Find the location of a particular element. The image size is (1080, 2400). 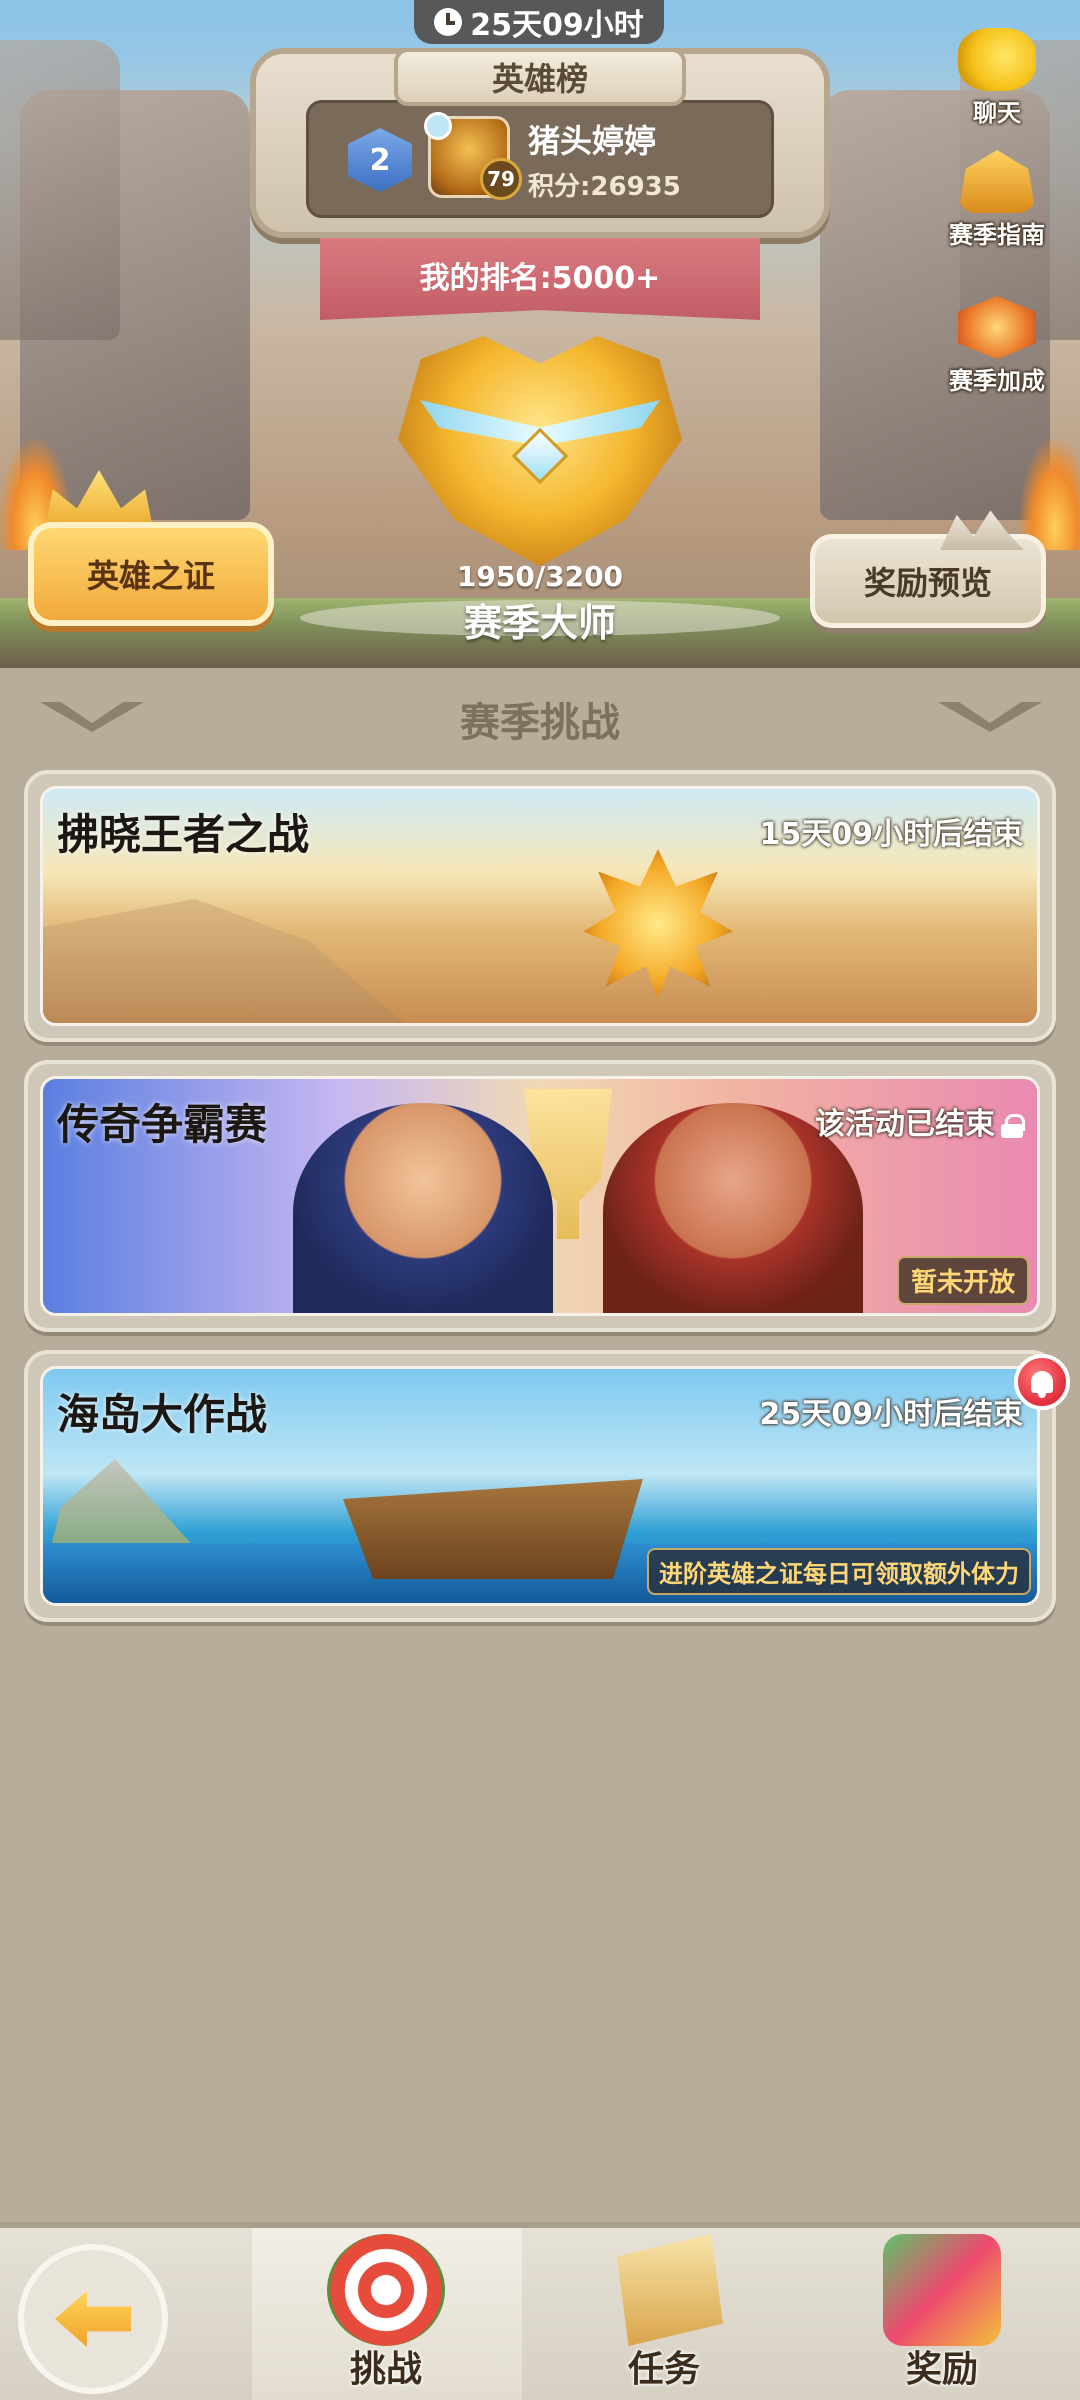

season-guide-button: 赛季指南 is located at coordinates (997, 200).